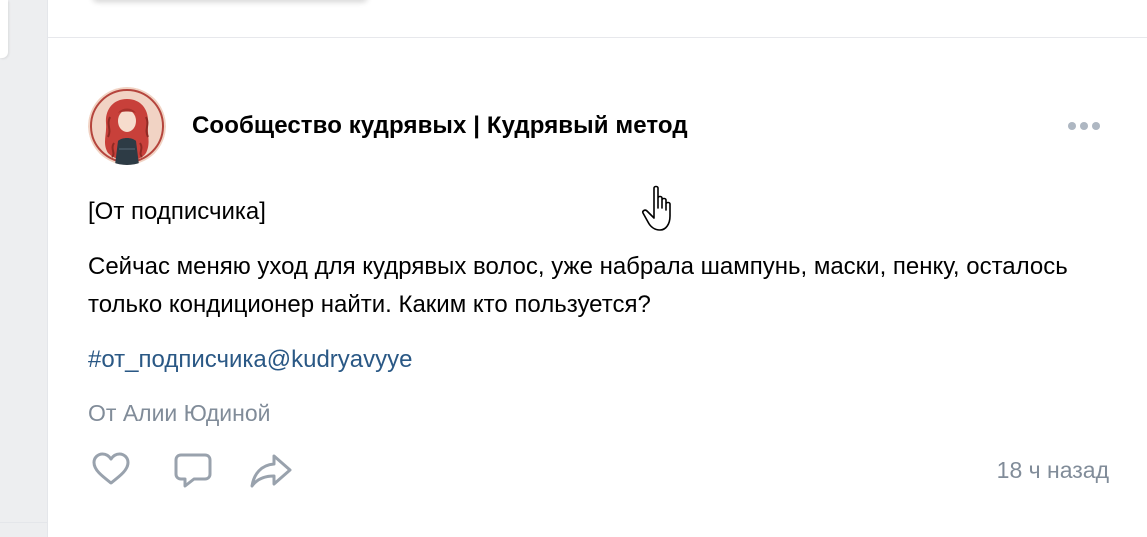  Describe the element at coordinates (1053, 470) in the screenshot. I see `post-timestamp: 18 ч назад` at that location.